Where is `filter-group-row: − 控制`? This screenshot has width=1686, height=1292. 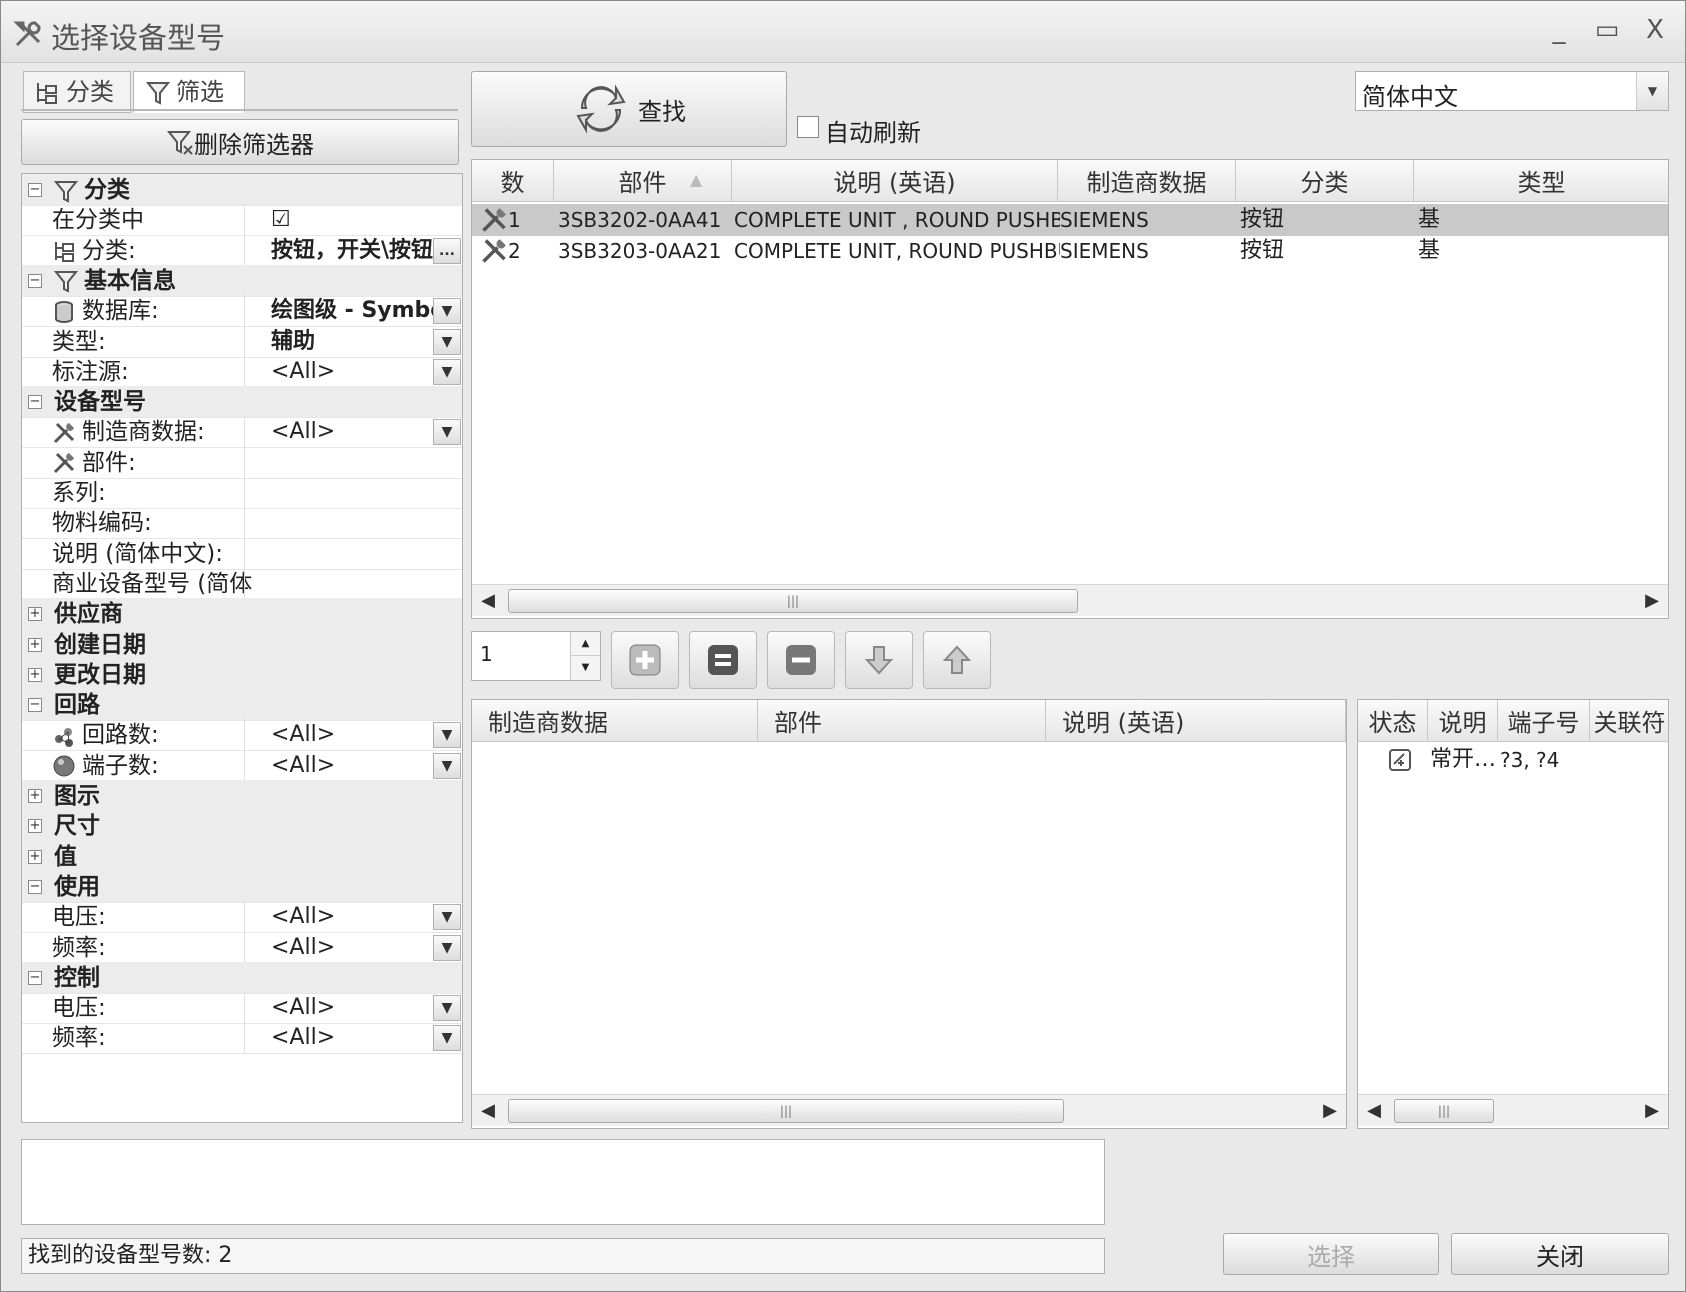
filter-group-row: − 控制 is located at coordinates (242, 977).